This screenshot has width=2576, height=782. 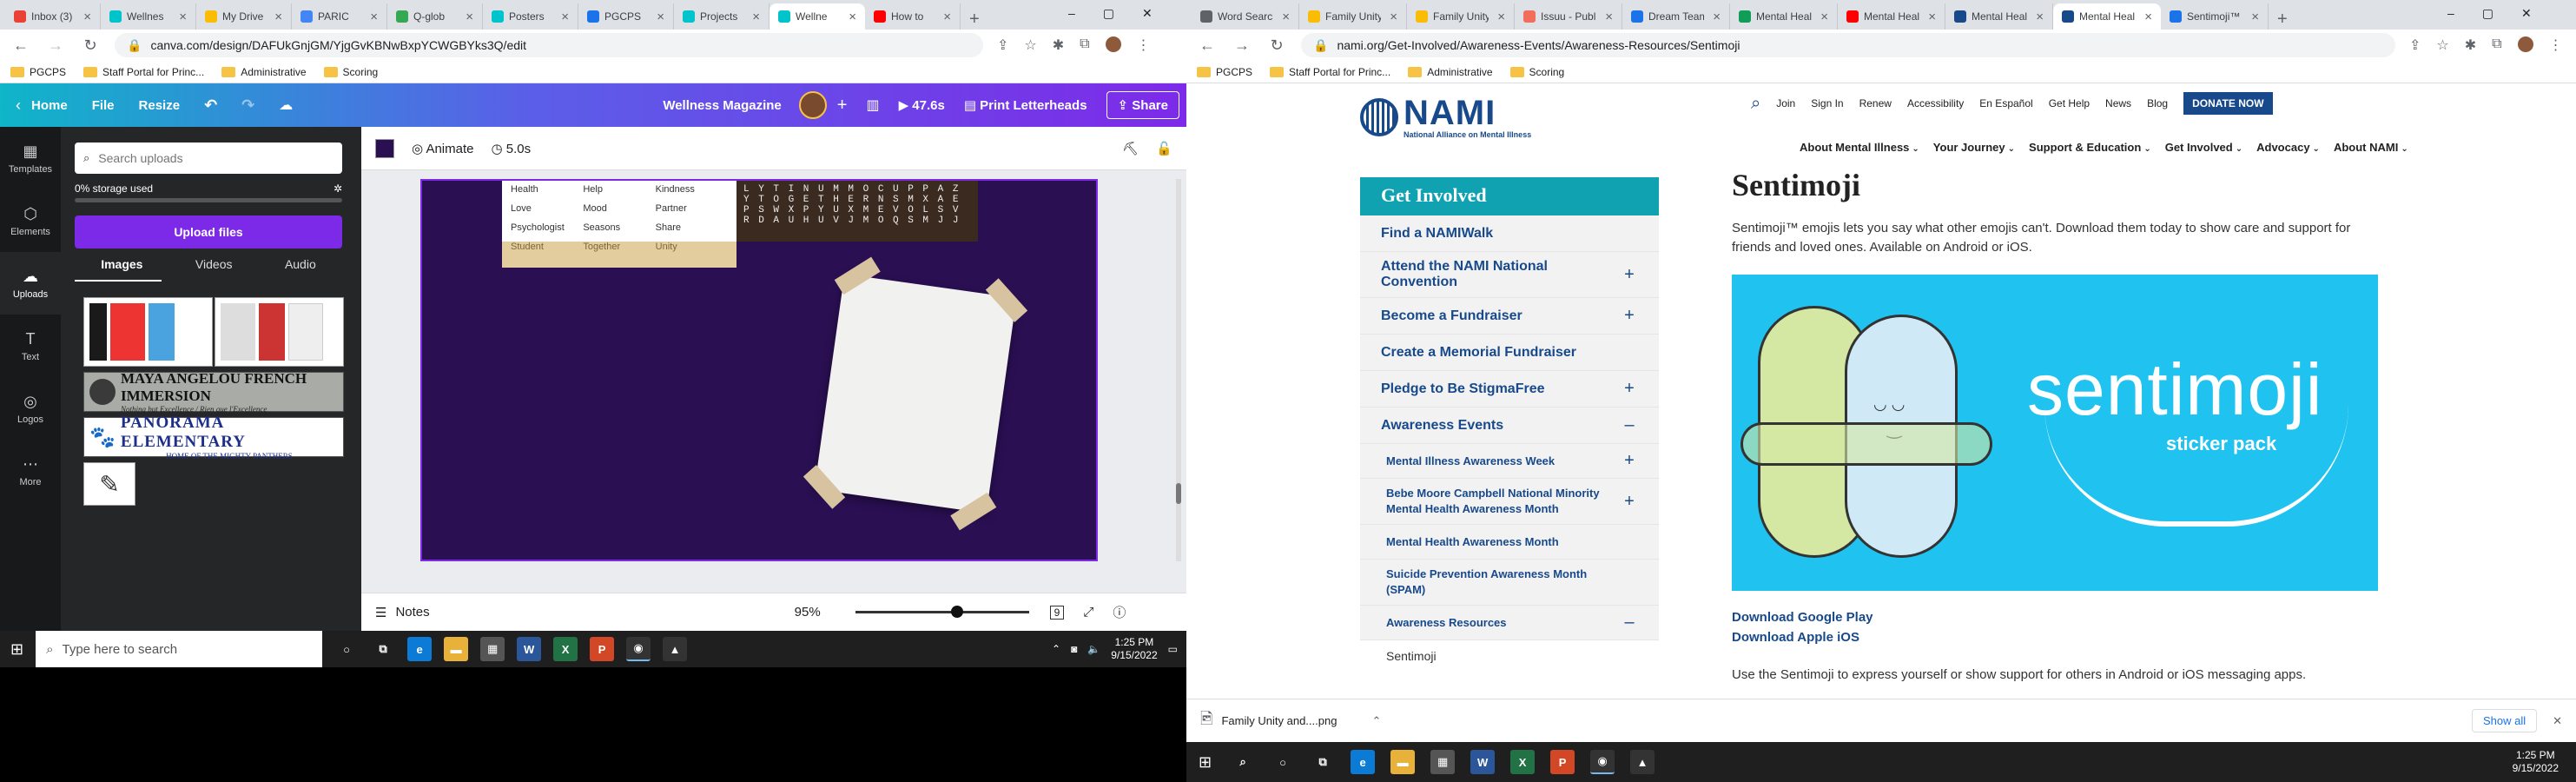 What do you see at coordinates (211, 158) in the screenshot?
I see `search-input` at bounding box center [211, 158].